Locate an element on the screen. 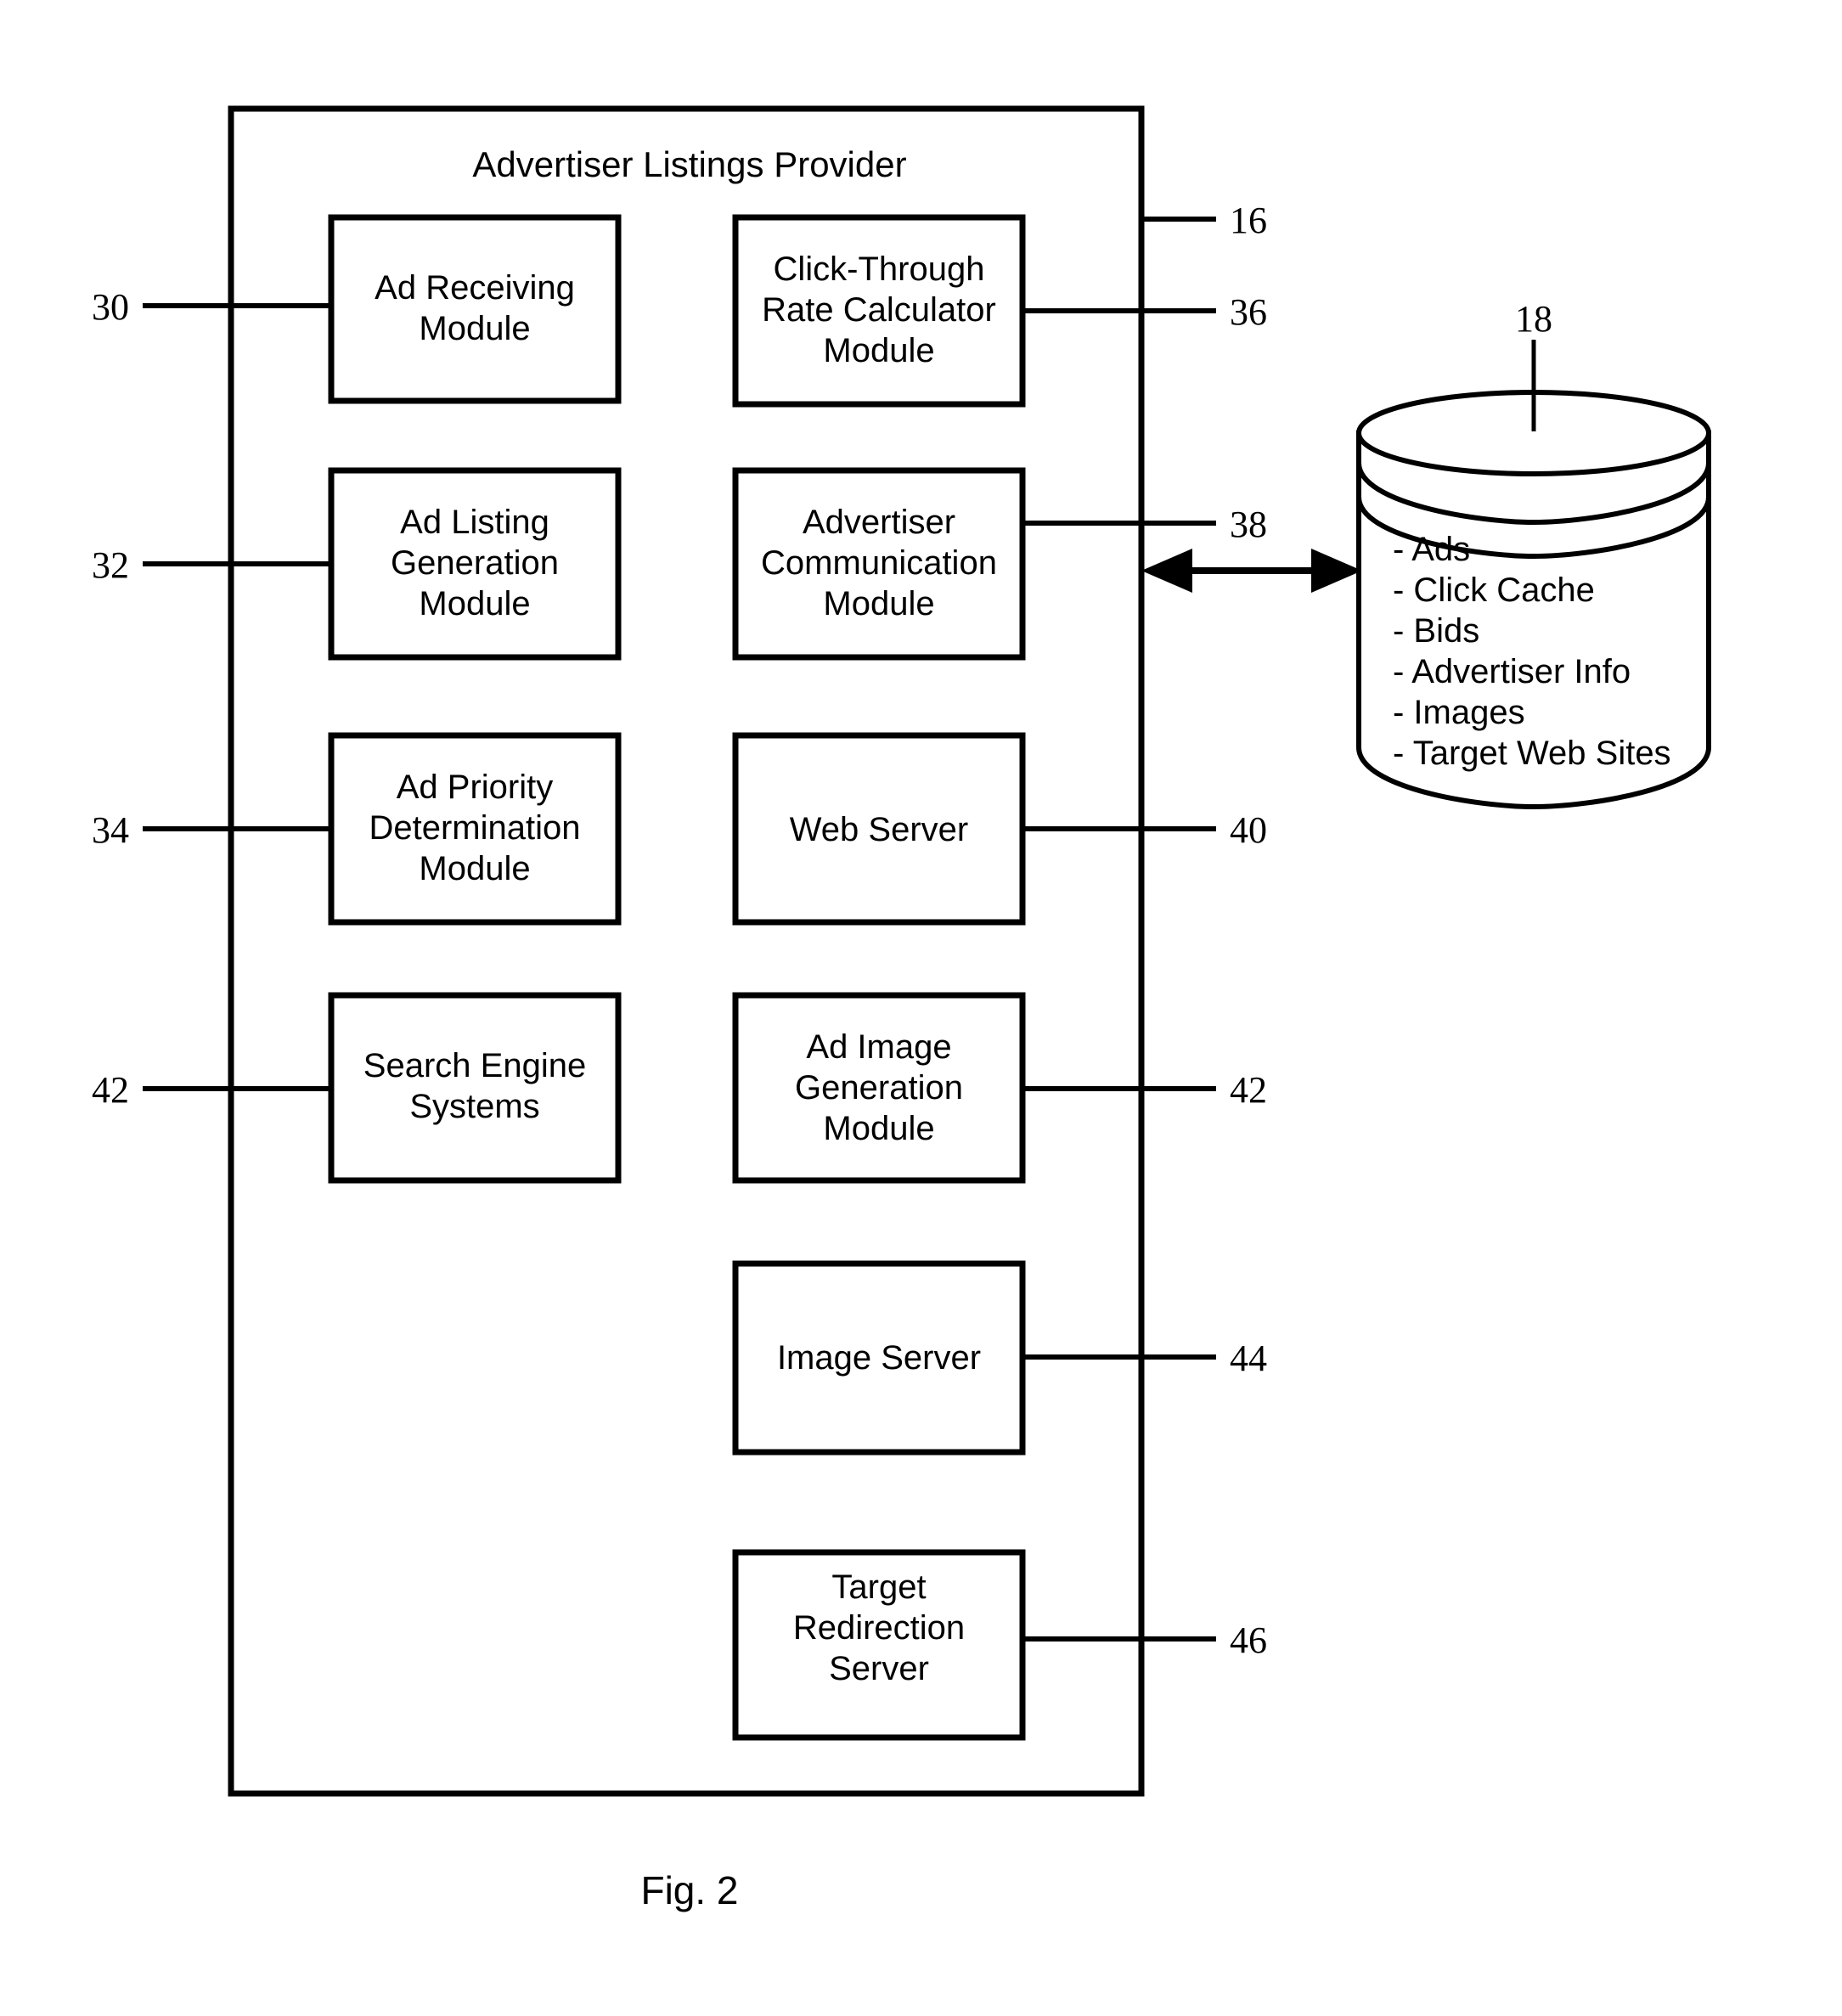 The image size is (1842, 2016). database-item: - Click Cache is located at coordinates (1494, 590).